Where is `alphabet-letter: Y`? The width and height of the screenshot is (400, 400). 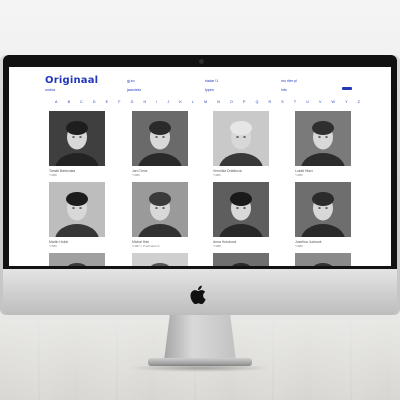 alphabet-letter: Y is located at coordinates (346, 103).